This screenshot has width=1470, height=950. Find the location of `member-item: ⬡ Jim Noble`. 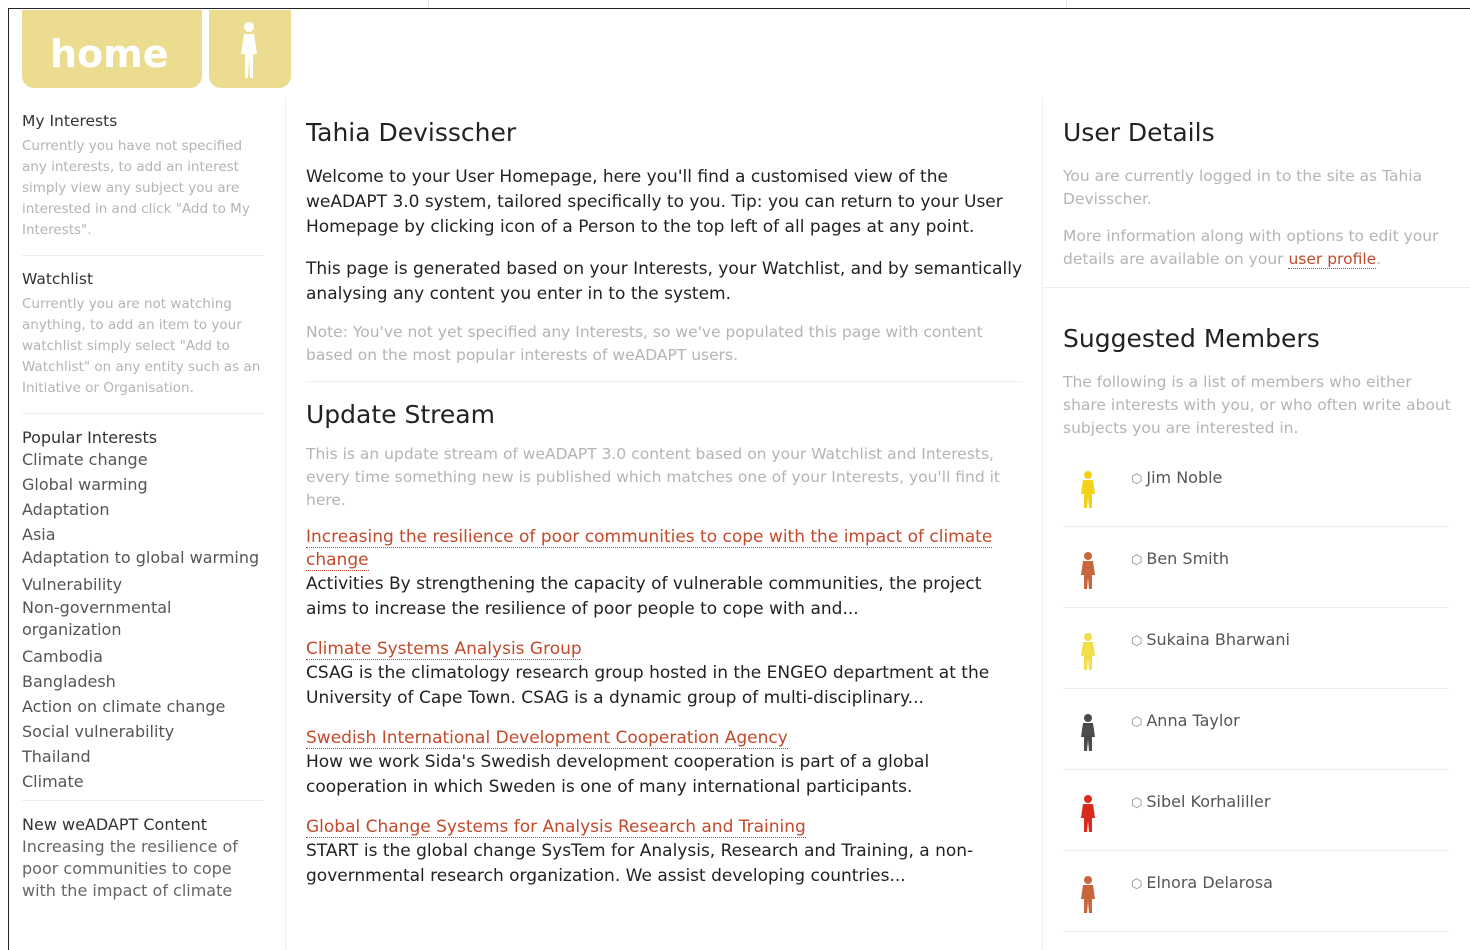

member-item: ⬡ Jim Noble is located at coordinates (1256, 486).